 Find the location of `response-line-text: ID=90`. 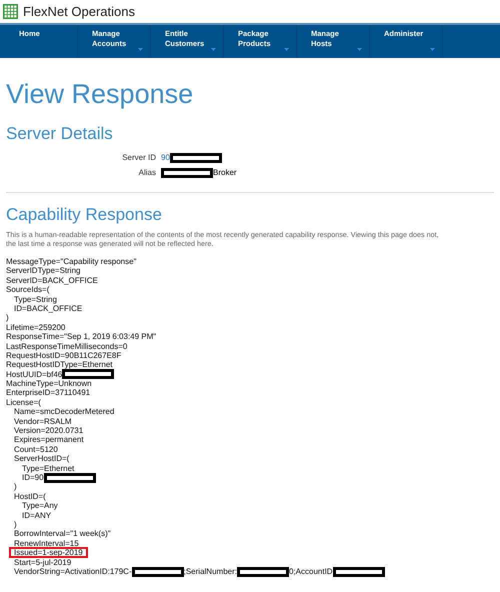

response-line-text: ID=90 is located at coordinates (33, 477).